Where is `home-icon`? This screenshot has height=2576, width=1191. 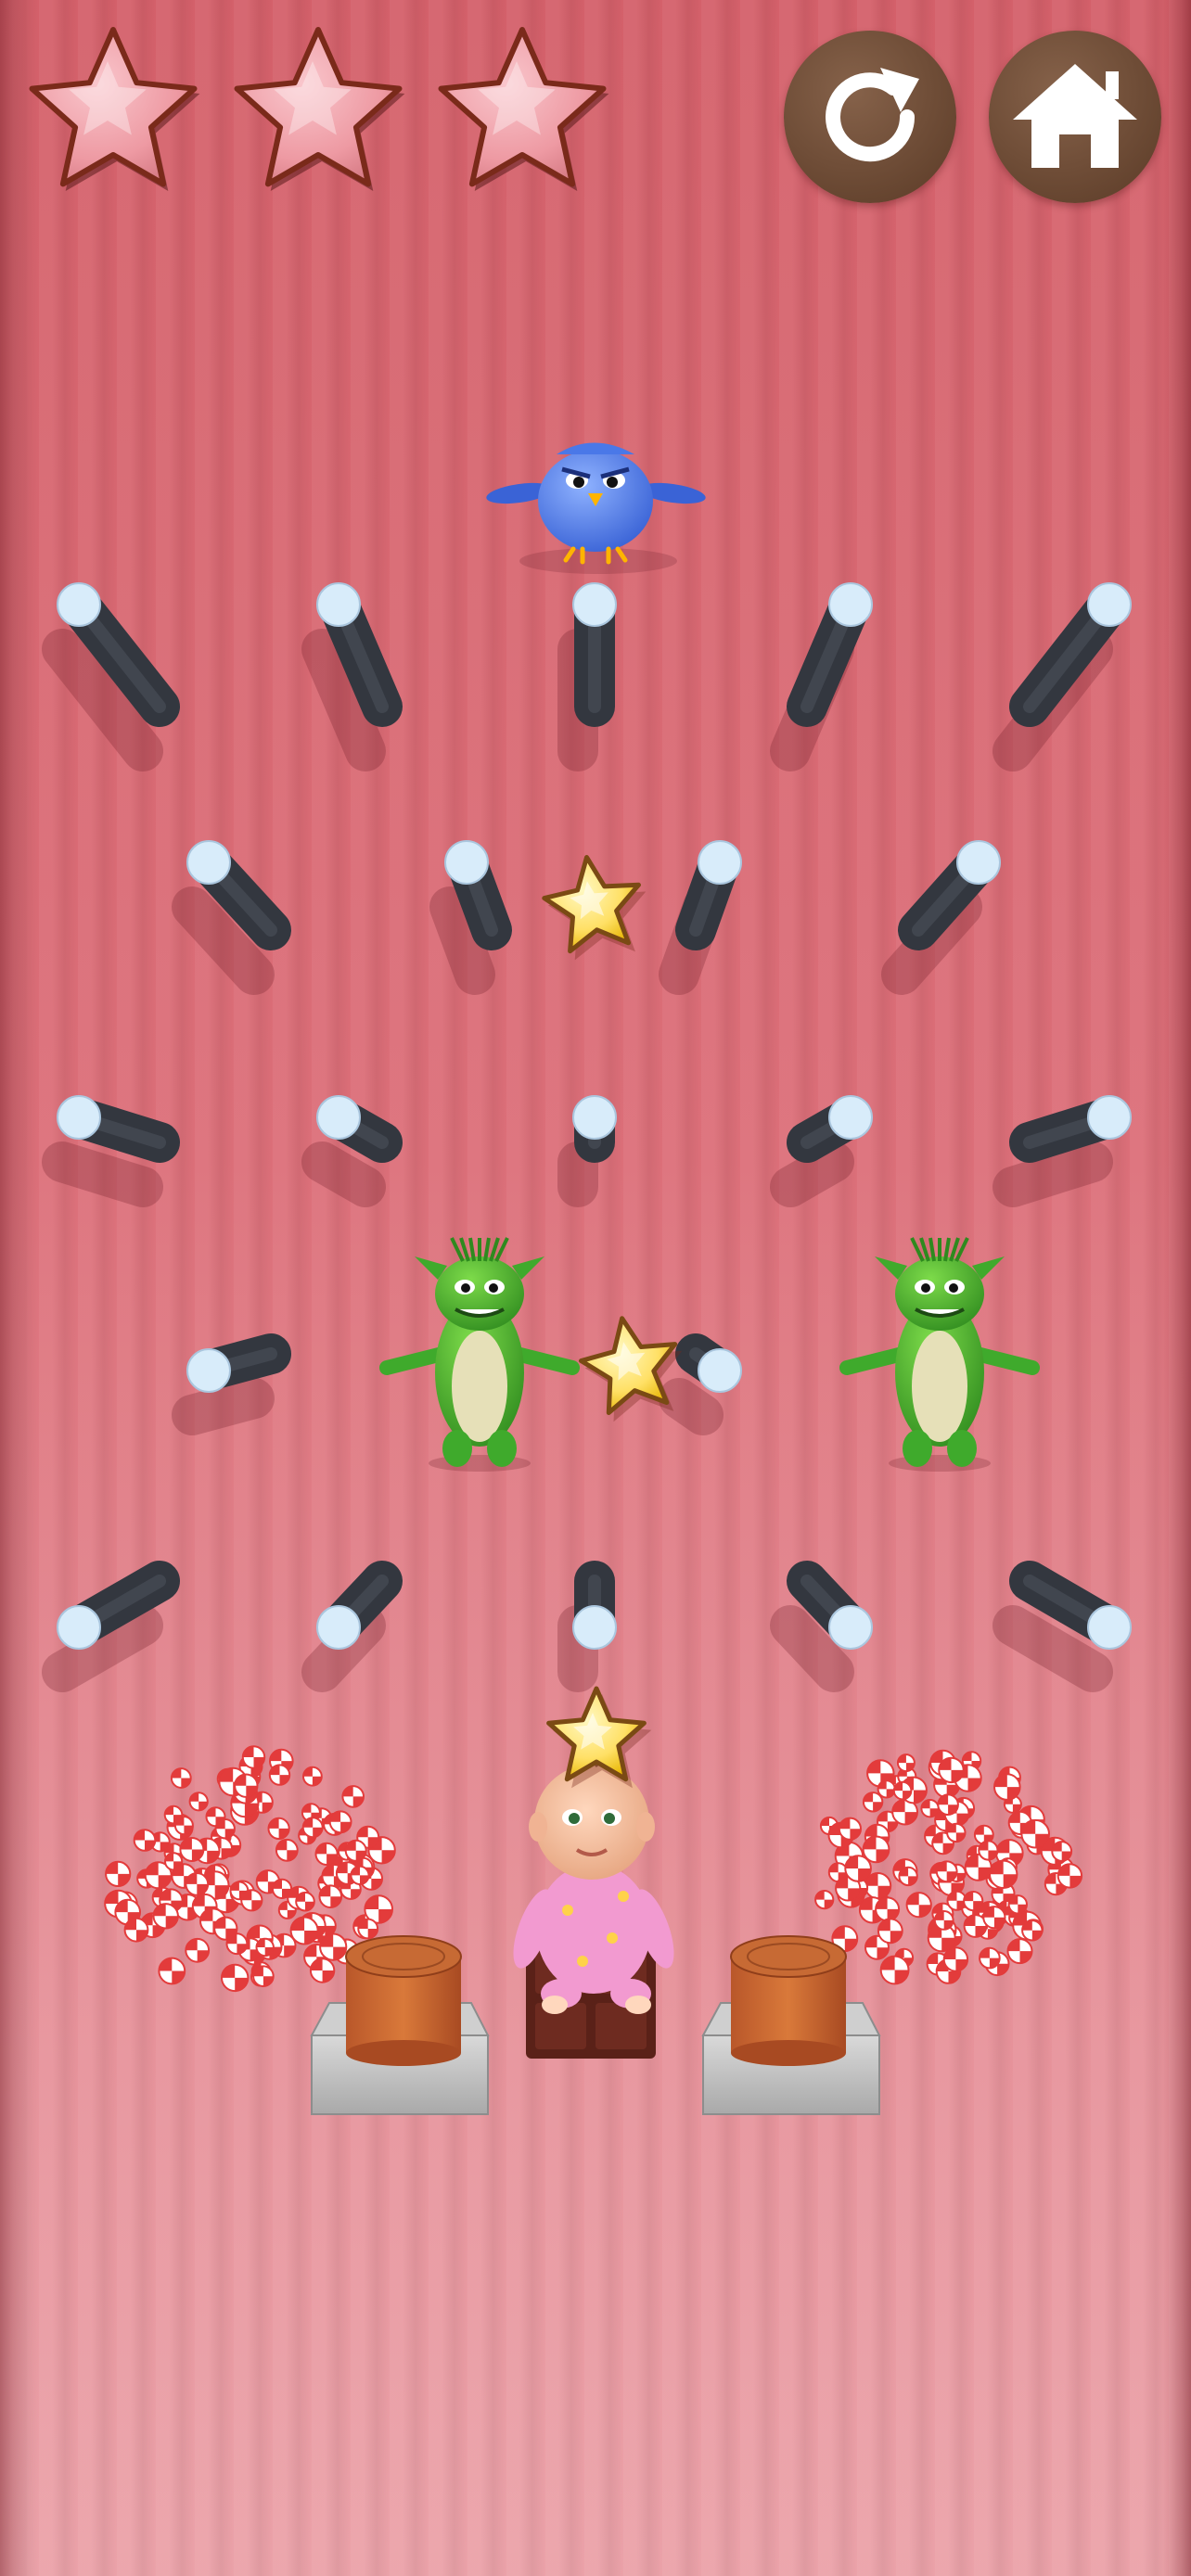
home-icon is located at coordinates (1075, 116).